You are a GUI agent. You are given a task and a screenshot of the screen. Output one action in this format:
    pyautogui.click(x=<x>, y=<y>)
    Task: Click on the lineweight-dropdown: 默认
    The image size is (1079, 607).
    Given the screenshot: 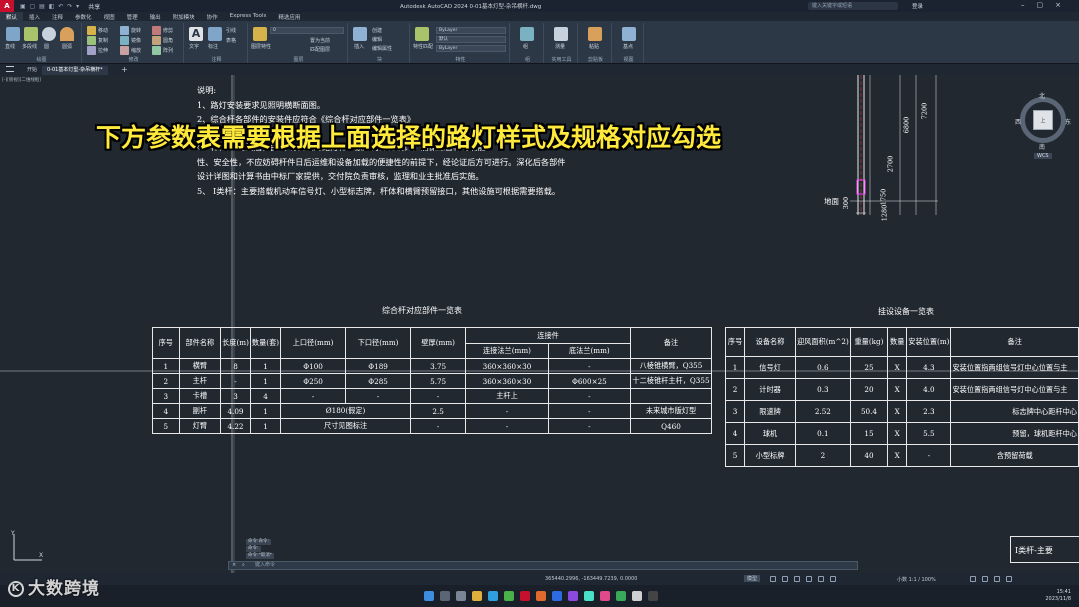 What is the action you would take?
    pyautogui.click(x=471, y=39)
    